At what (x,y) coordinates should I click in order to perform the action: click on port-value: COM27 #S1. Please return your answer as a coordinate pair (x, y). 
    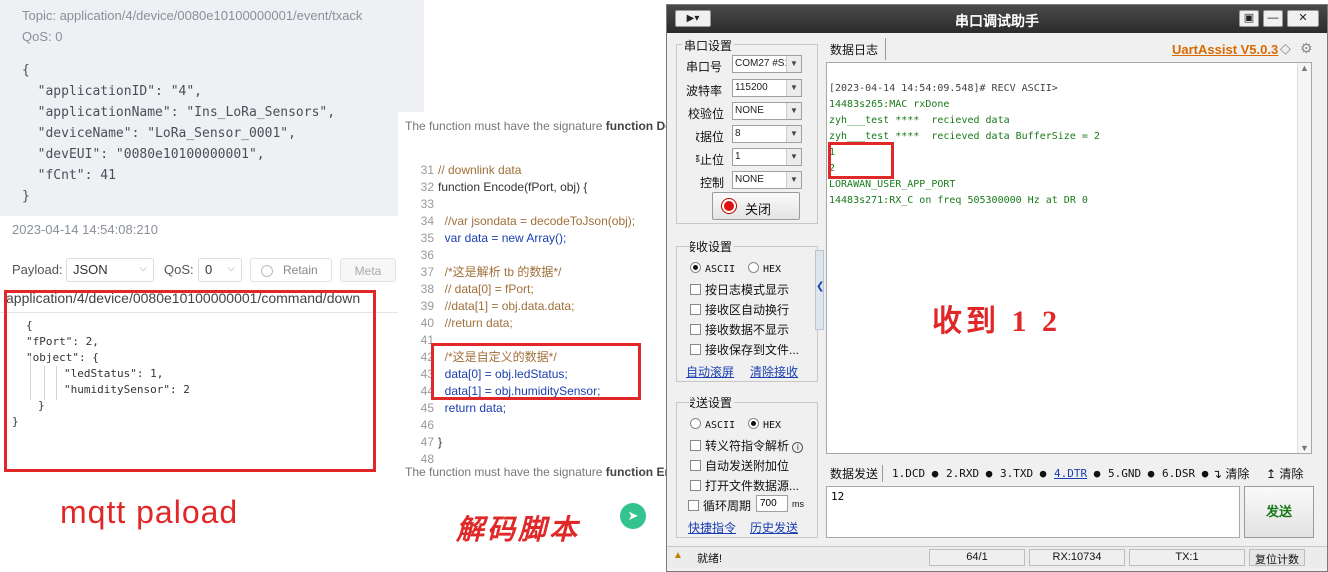
    Looking at the image, I should click on (763, 63).